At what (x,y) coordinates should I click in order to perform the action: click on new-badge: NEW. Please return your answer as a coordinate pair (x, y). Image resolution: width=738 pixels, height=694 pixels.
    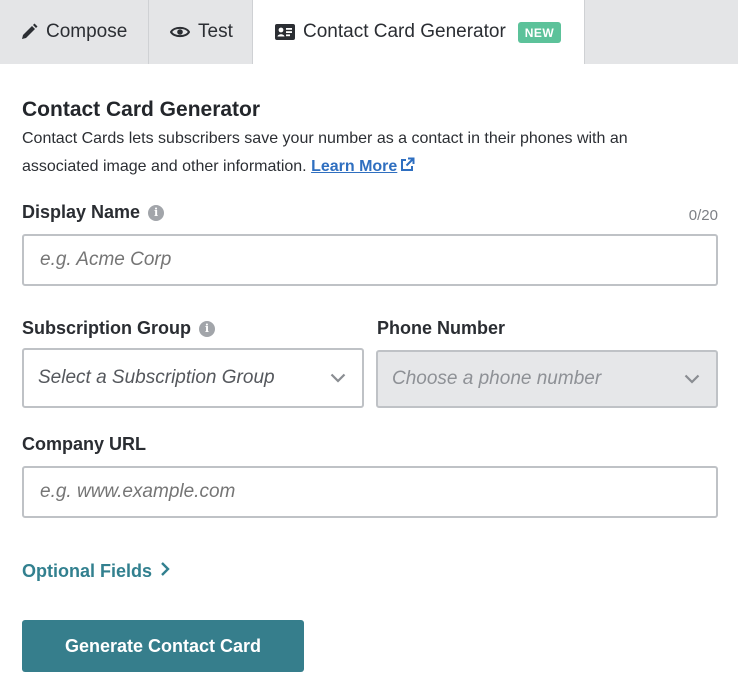
    Looking at the image, I should click on (539, 32).